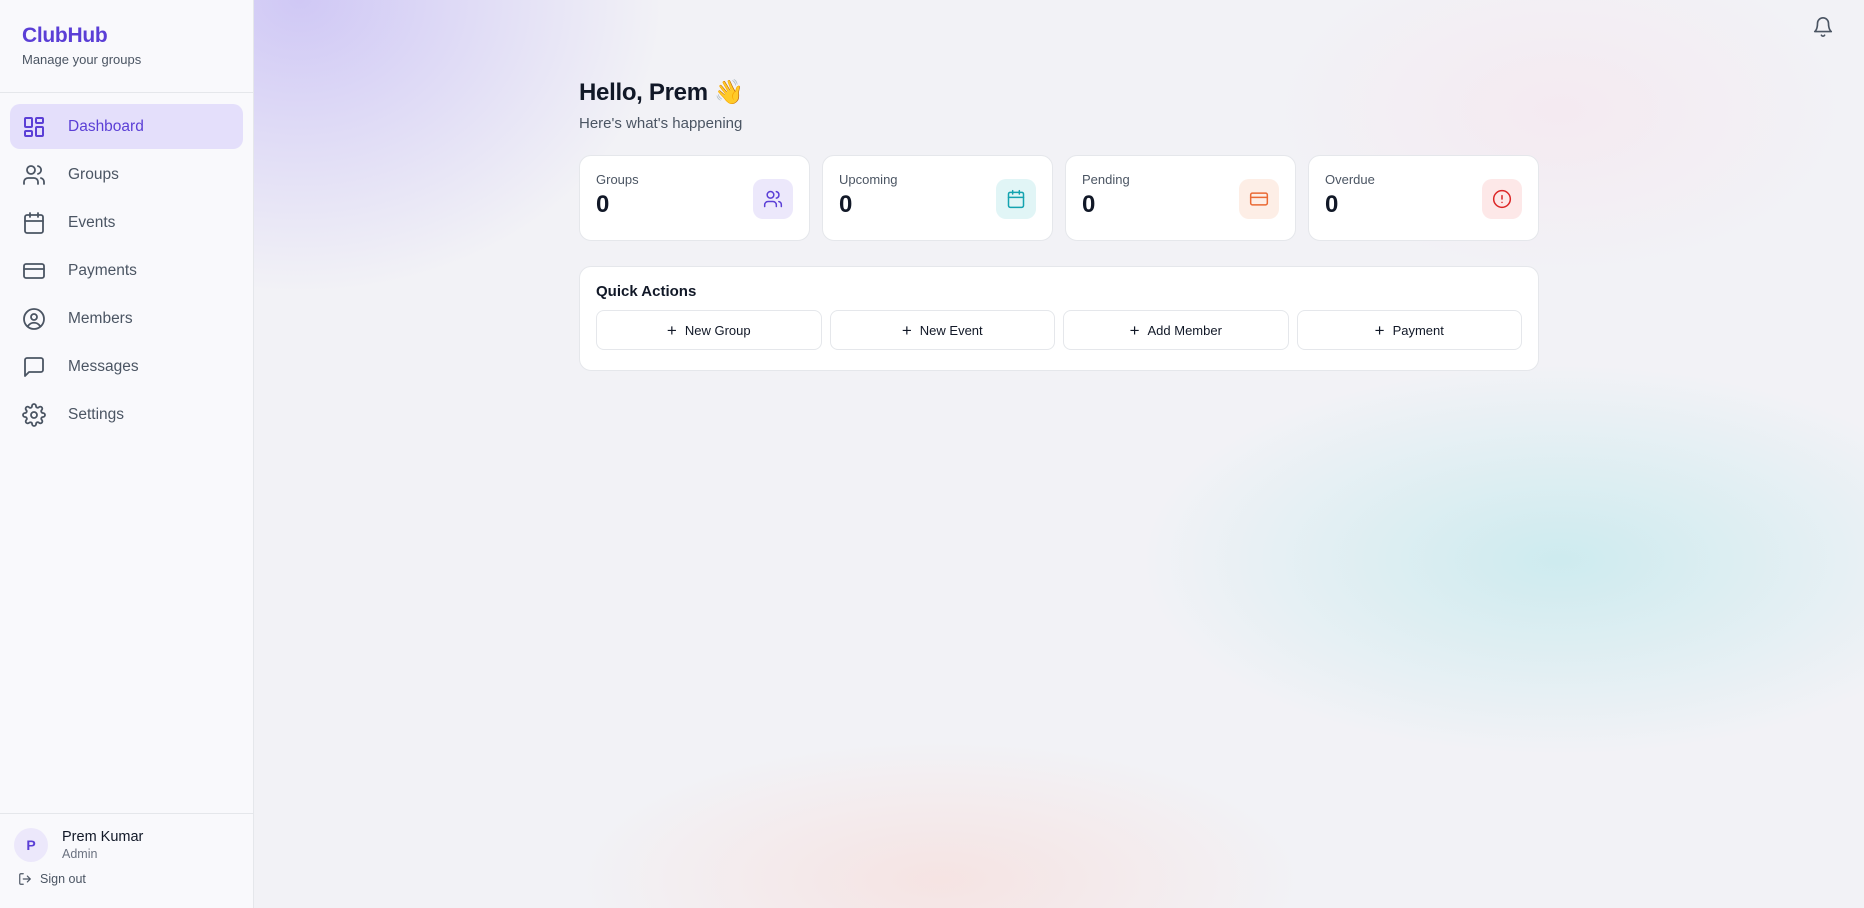  Describe the element at coordinates (93, 174) in the screenshot. I see `sidebar-item-label: Groups` at that location.